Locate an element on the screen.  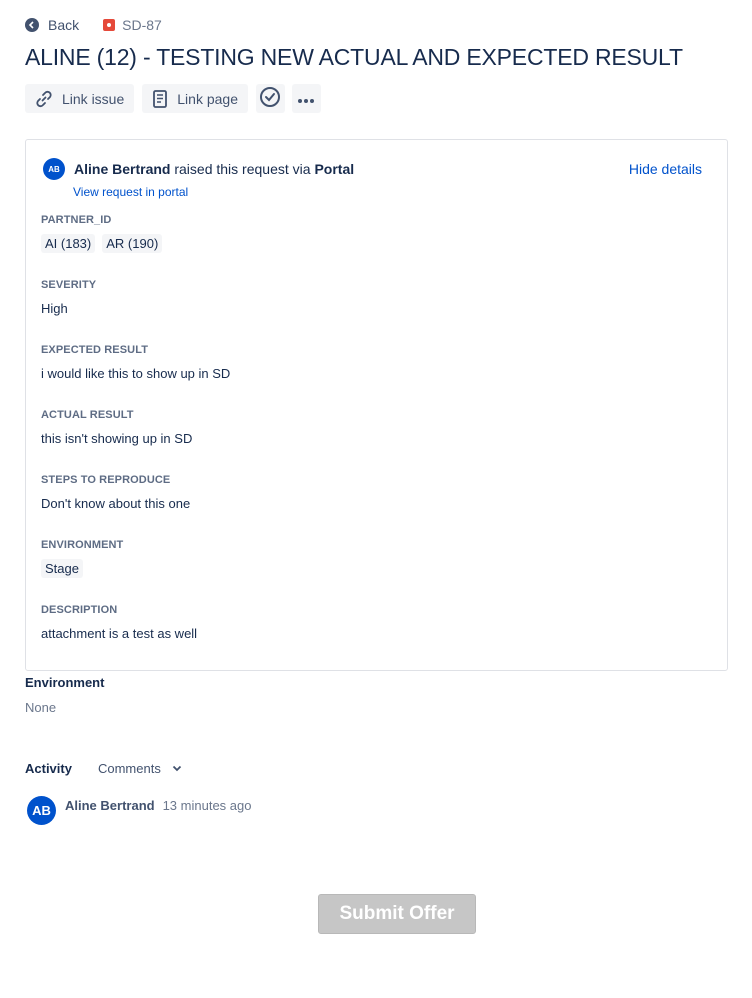
activity-filter-dropdown: Comments is located at coordinates (140, 768).